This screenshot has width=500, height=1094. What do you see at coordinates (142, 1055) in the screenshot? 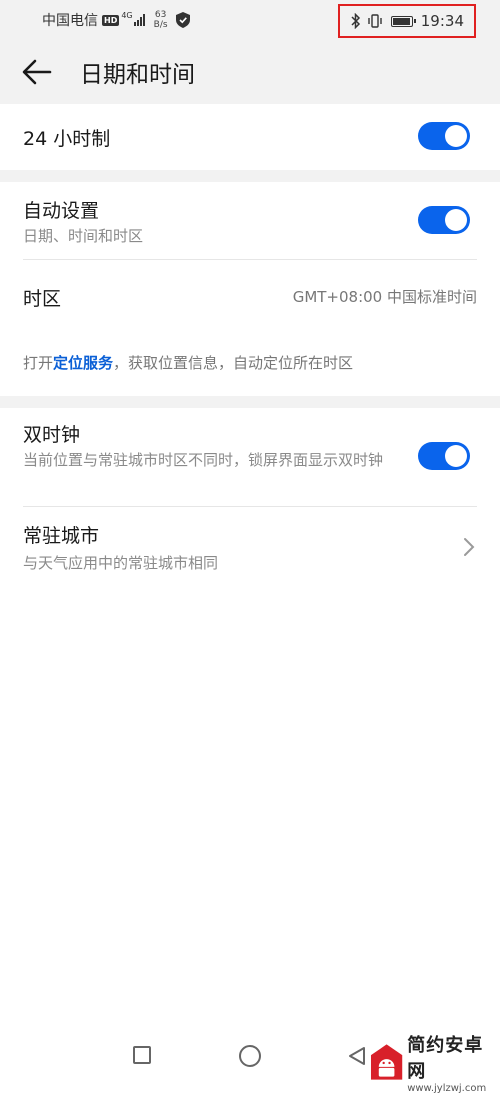
I see `recent-apps-button` at bounding box center [142, 1055].